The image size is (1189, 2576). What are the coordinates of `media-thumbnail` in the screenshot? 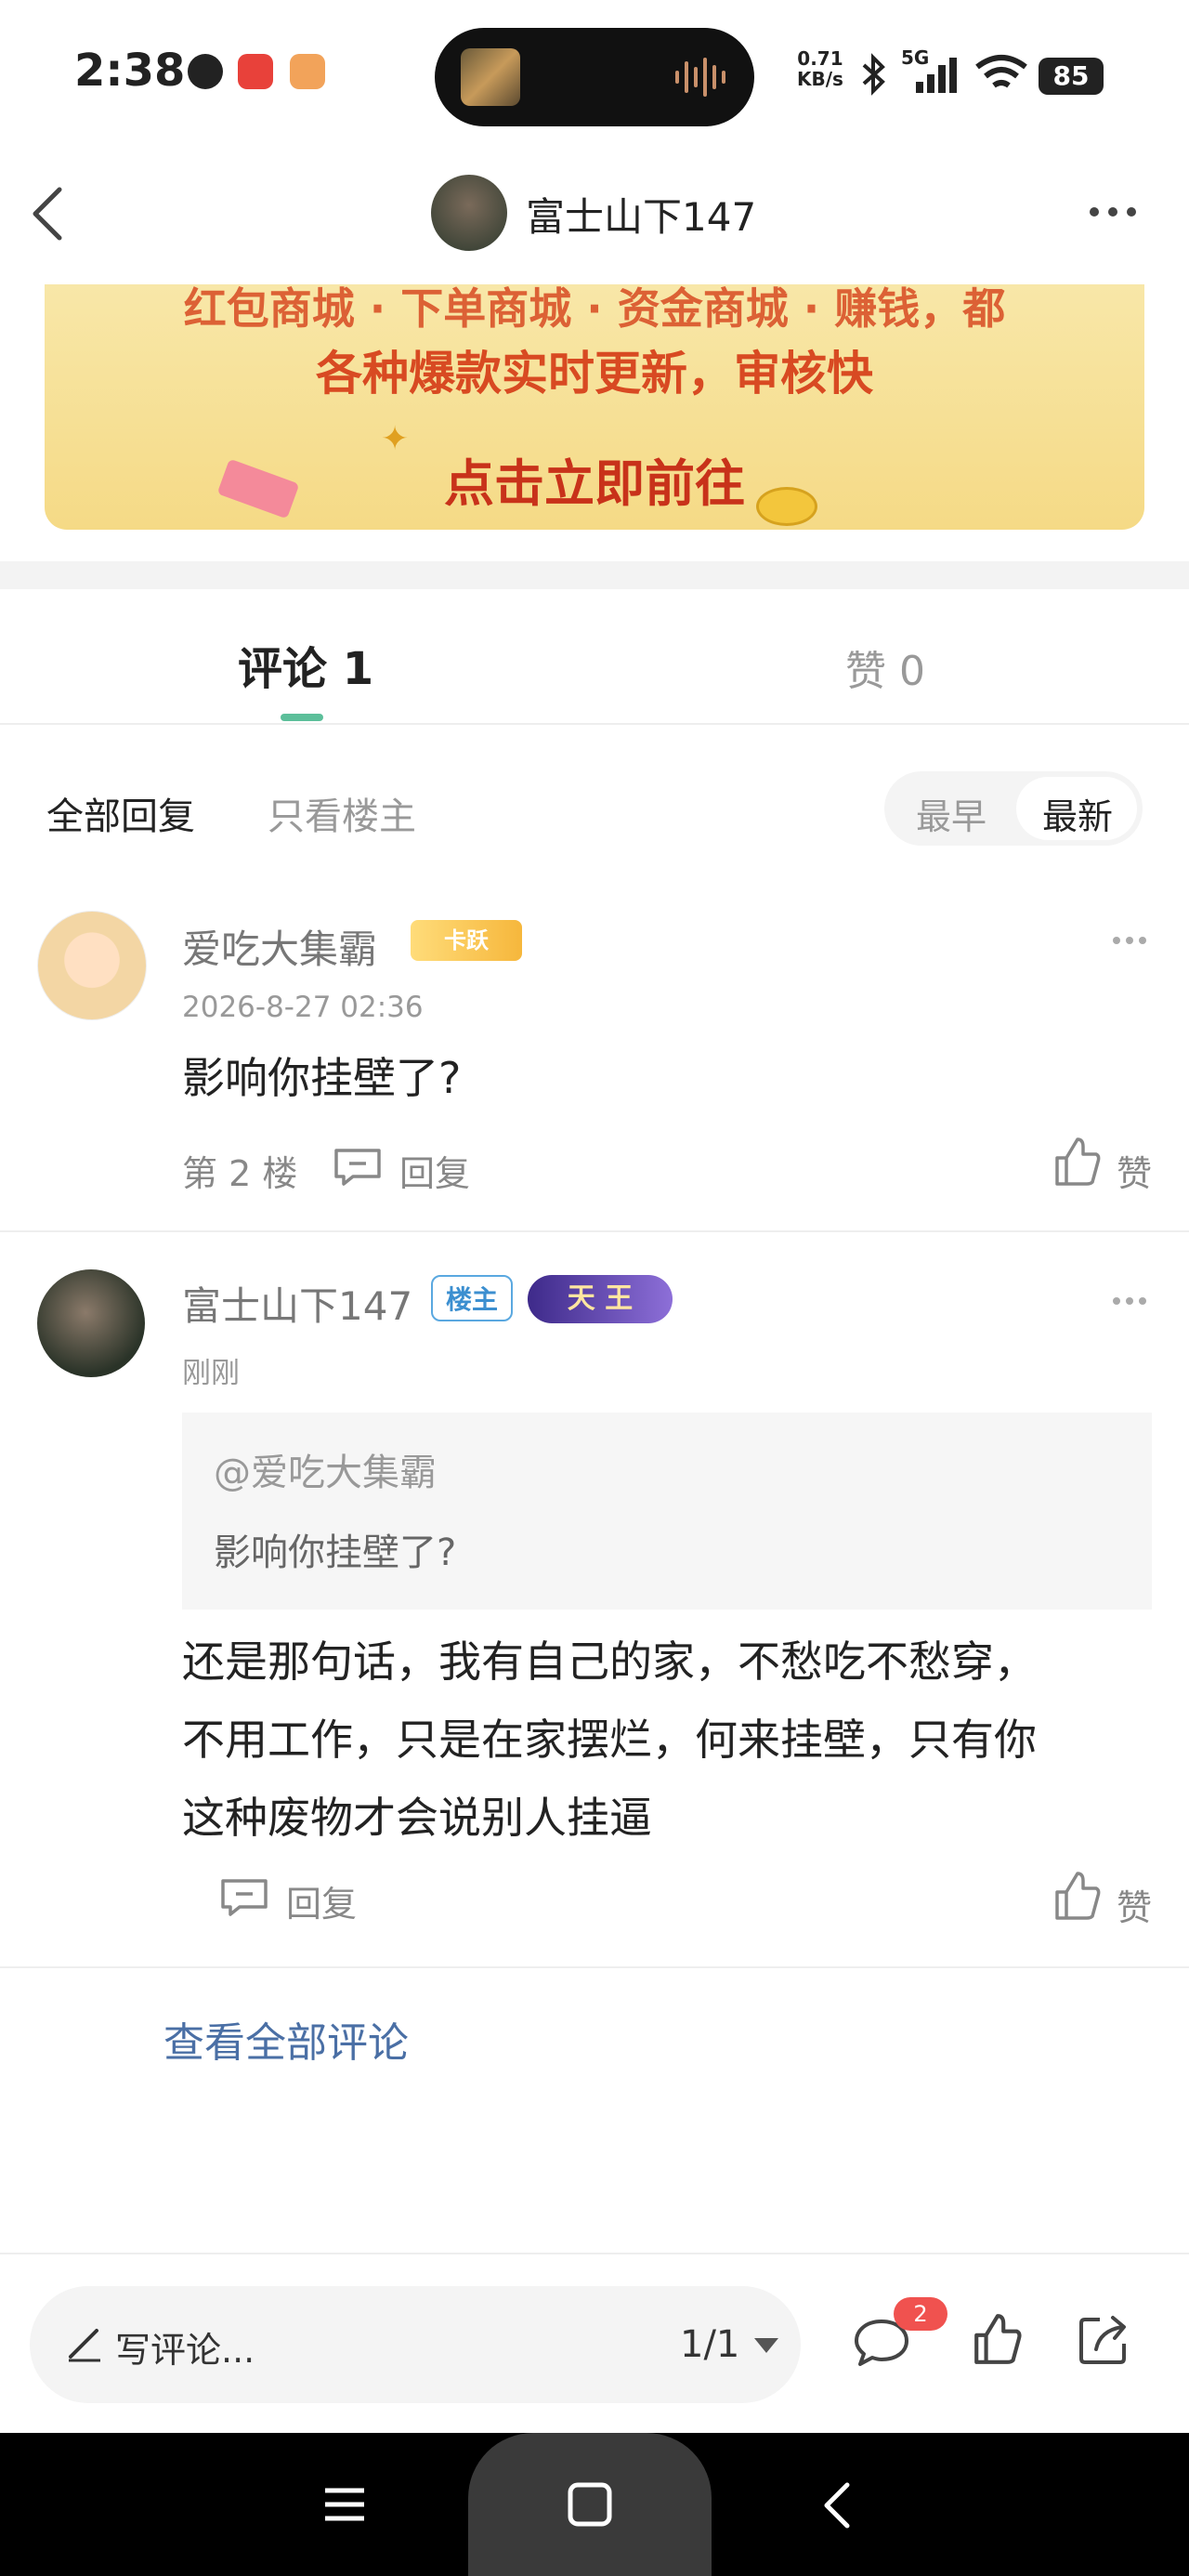 It's located at (491, 77).